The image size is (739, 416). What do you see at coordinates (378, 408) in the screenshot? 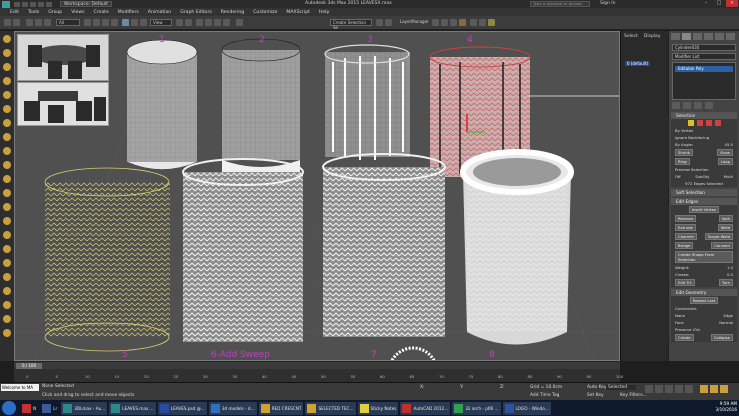
I see `taskbar-item: Sticky Notes` at bounding box center [378, 408].